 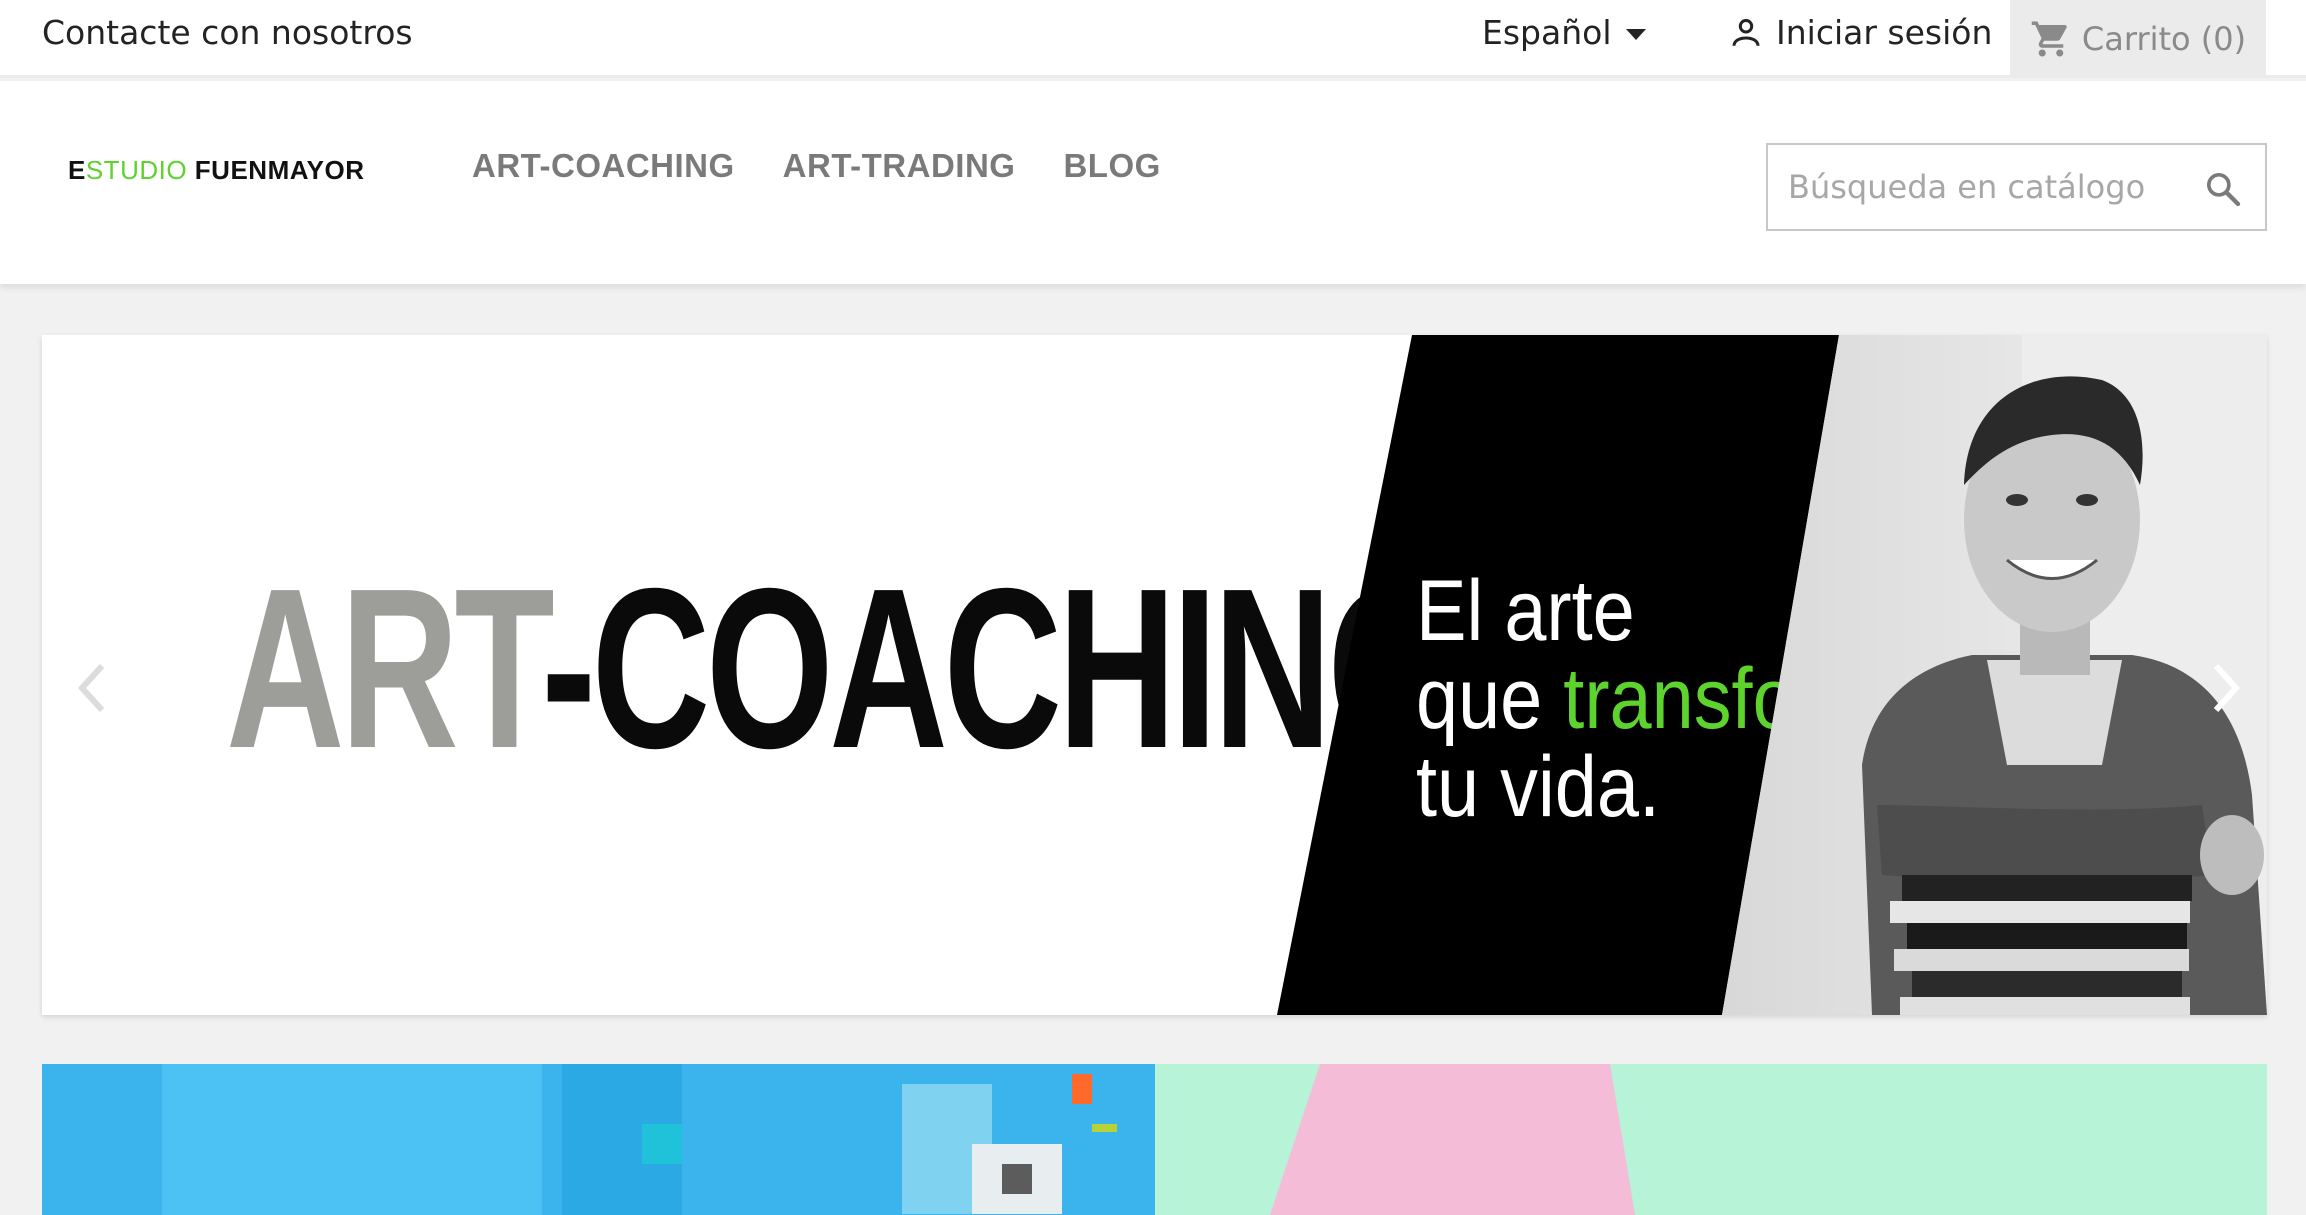 I want to click on search-box, so click(x=2016, y=187).